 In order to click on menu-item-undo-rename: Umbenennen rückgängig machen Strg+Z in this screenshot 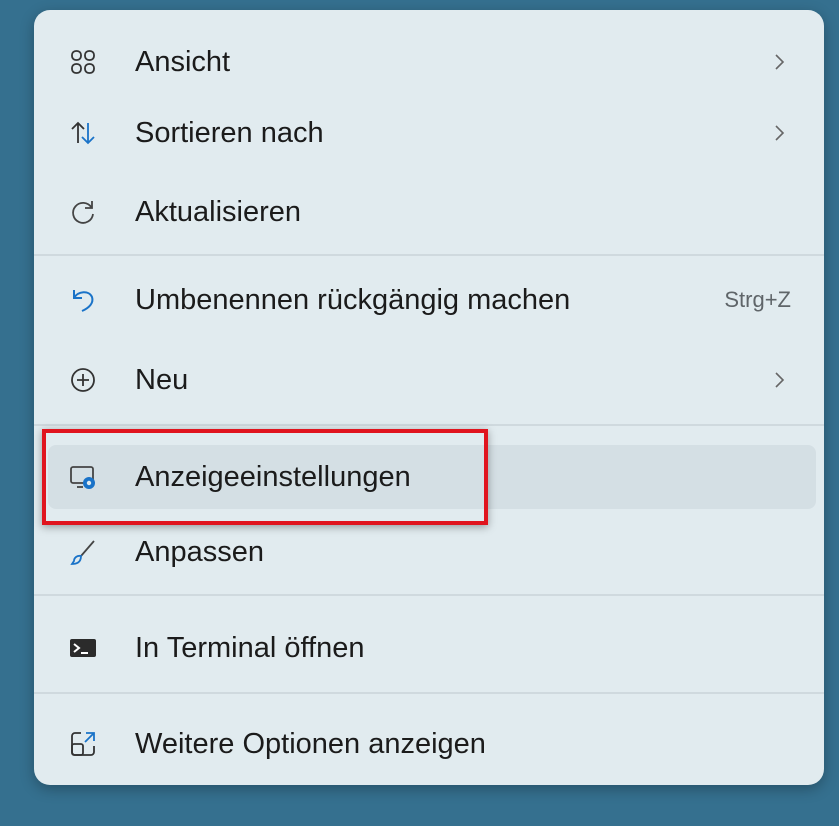, I will do `click(429, 300)`.